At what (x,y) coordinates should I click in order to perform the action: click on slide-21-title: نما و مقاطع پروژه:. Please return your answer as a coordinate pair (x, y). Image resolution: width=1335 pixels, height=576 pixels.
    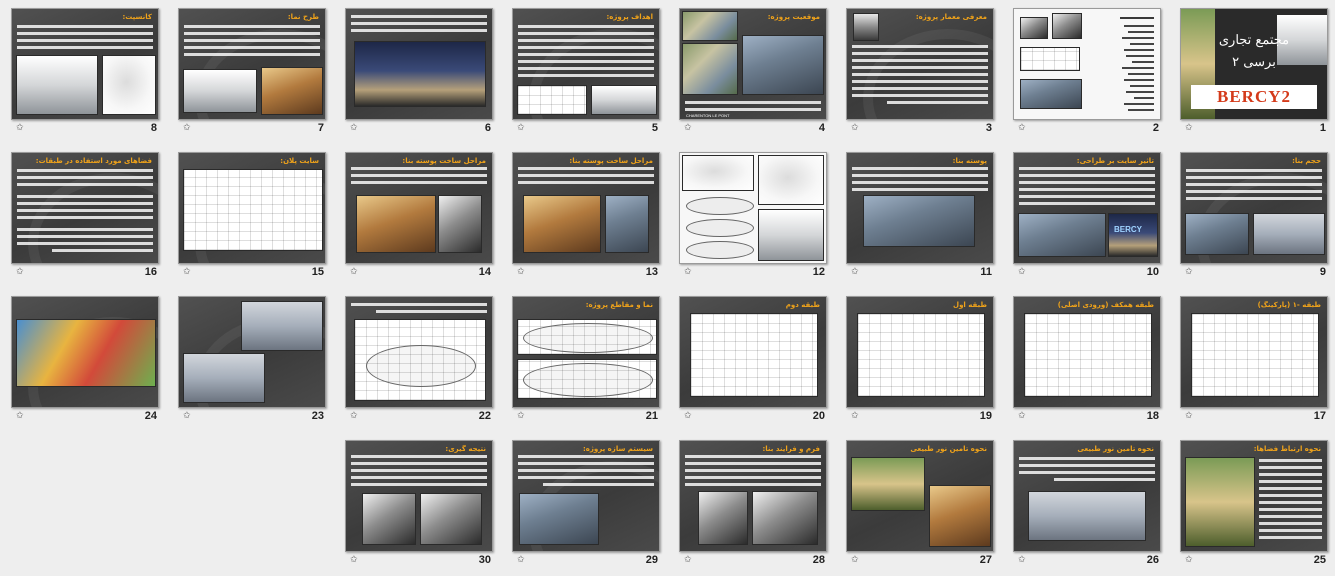
    Looking at the image, I should click on (619, 305).